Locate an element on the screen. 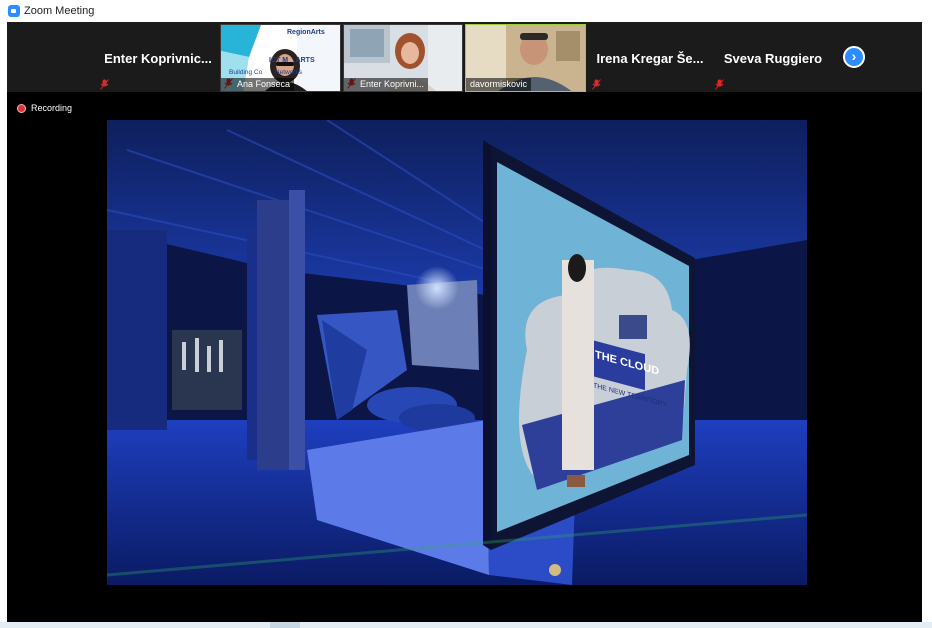 The image size is (932, 628). banner-text-line1: ICT M ARTS is located at coordinates (292, 60).